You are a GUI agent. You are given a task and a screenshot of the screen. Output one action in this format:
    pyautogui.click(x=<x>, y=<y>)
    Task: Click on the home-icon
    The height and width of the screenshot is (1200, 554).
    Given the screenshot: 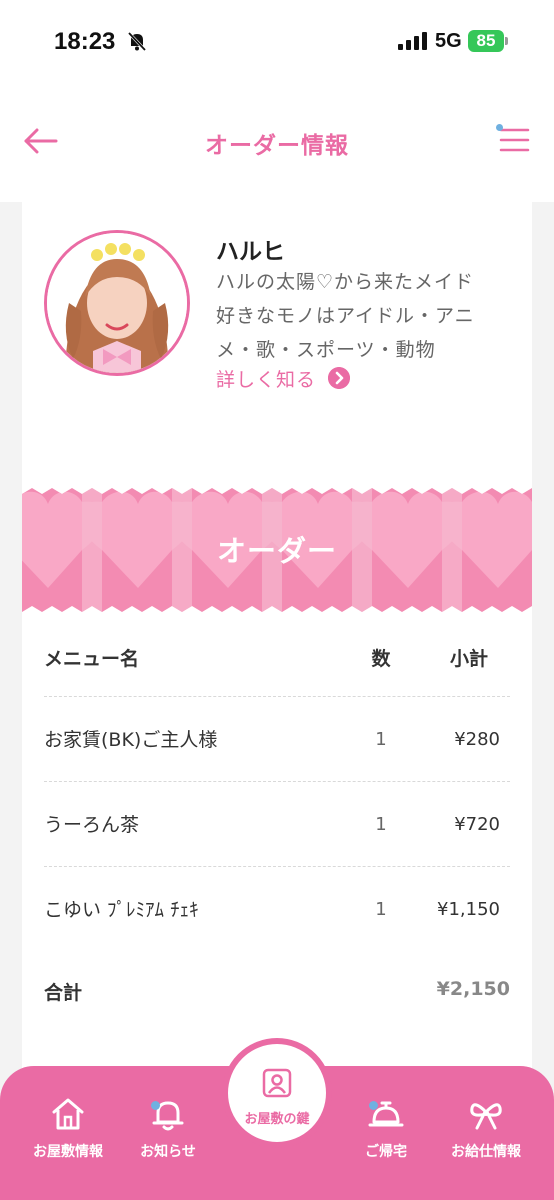 What is the action you would take?
    pyautogui.click(x=68, y=1114)
    